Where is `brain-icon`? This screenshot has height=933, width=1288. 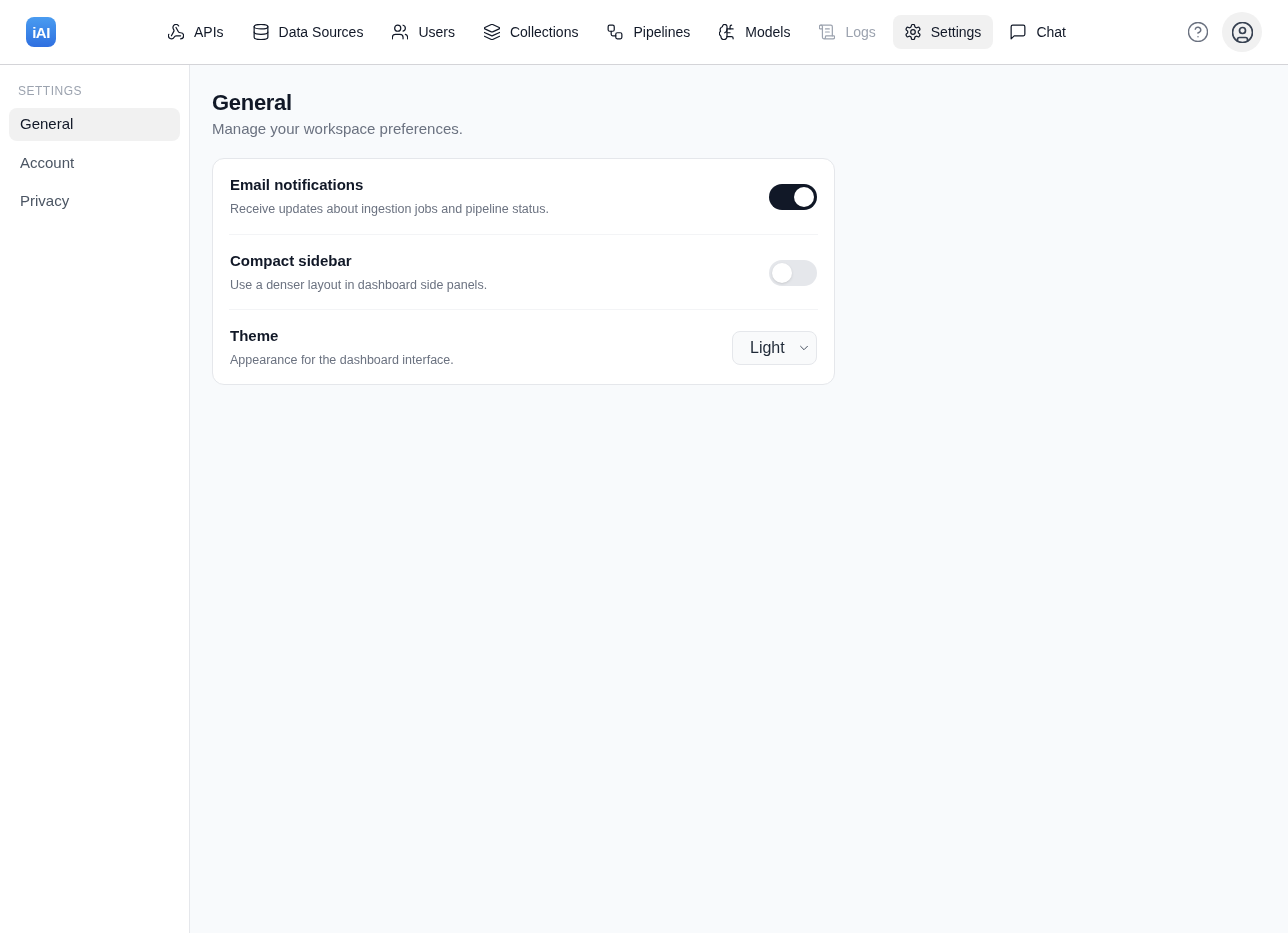 brain-icon is located at coordinates (727, 32).